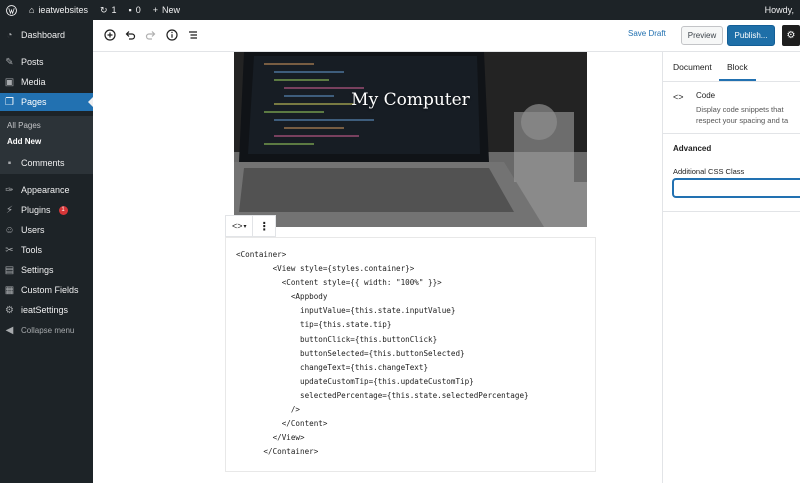  I want to click on collapse-menu-button: ◀ Collapse menu, so click(46, 330).